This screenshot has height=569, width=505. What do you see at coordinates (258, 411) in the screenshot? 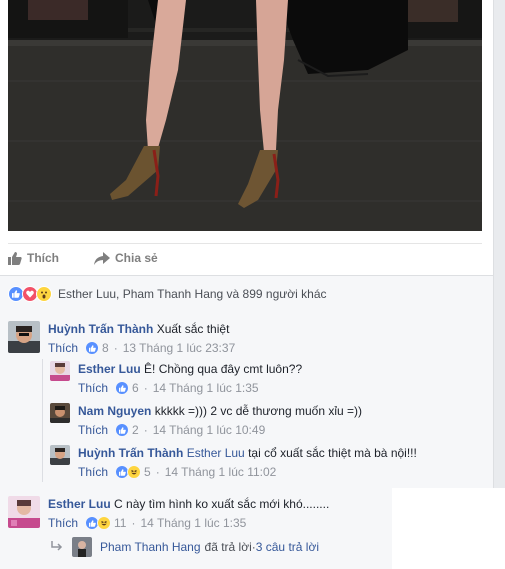
I see `comment-text: kkkkk =))) 2 vc dễ thương muốn xỉu =))` at bounding box center [258, 411].